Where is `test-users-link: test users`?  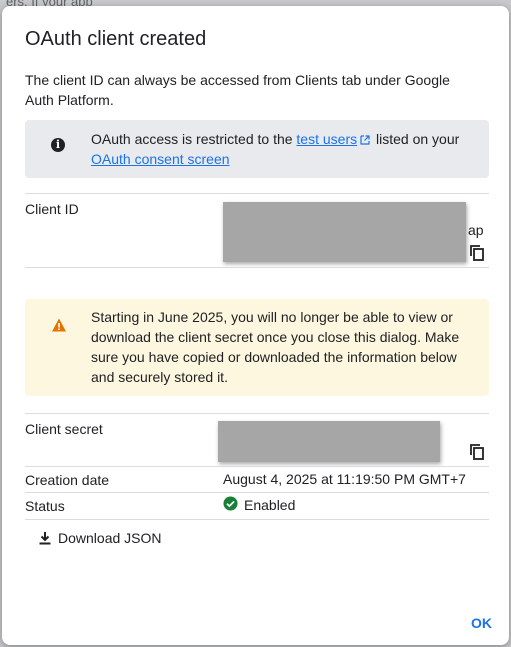
test-users-link: test users is located at coordinates (326, 139).